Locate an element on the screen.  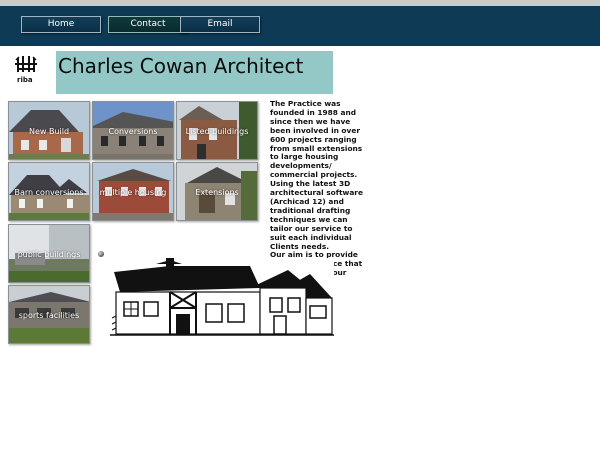
tile-label: Extensions is located at coordinates (217, 192).